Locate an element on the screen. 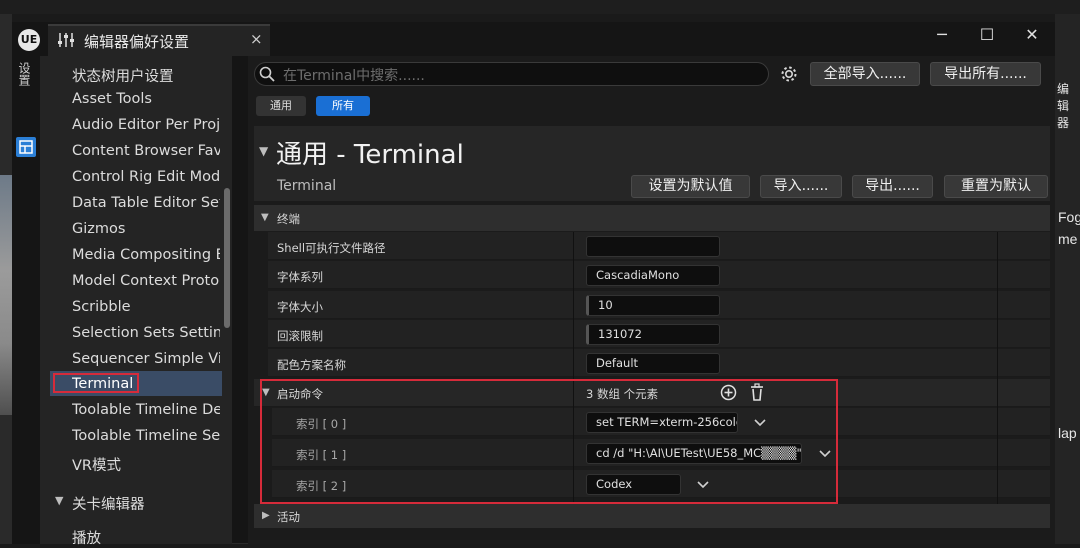  category-label: 活动 is located at coordinates (288, 517).